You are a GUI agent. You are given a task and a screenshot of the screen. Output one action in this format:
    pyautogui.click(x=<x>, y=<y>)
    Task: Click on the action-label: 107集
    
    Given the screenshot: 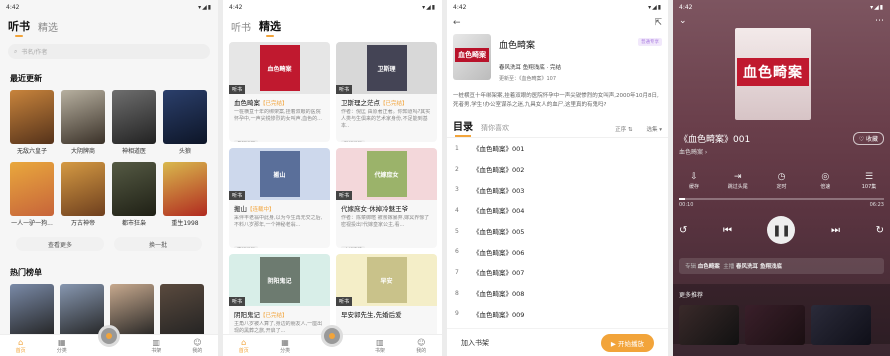 What is the action you would take?
    pyautogui.click(x=869, y=187)
    